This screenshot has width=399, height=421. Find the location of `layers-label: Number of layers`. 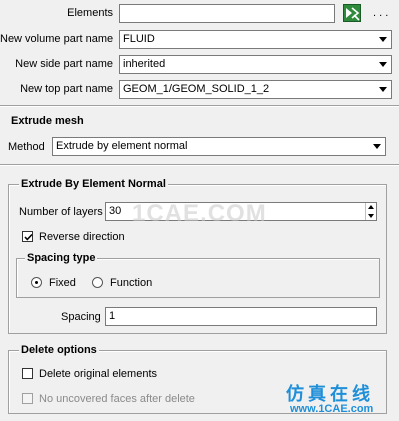

layers-label: Number of layers is located at coordinates (61, 212).